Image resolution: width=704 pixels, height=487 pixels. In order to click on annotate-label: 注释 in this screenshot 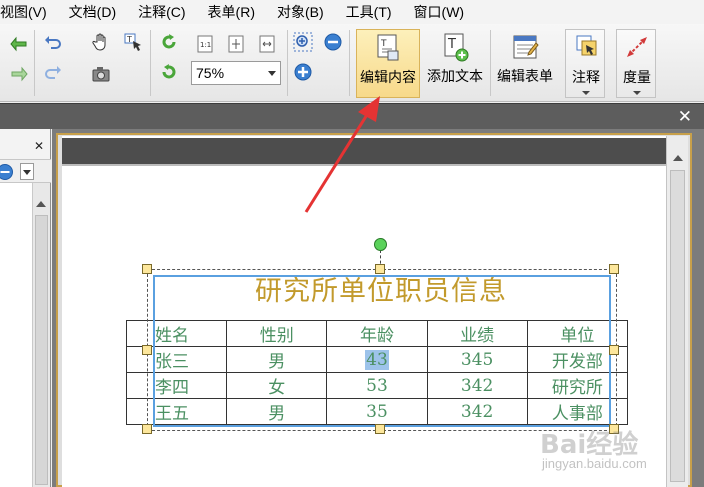, I will do `click(586, 77)`.